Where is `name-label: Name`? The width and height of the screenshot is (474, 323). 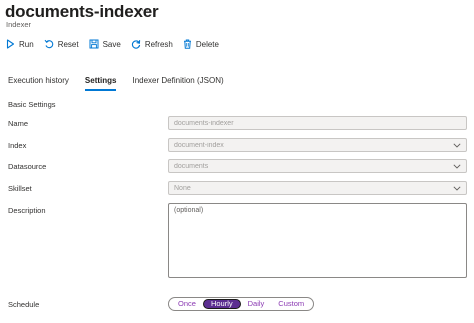
name-label: Name is located at coordinates (18, 123).